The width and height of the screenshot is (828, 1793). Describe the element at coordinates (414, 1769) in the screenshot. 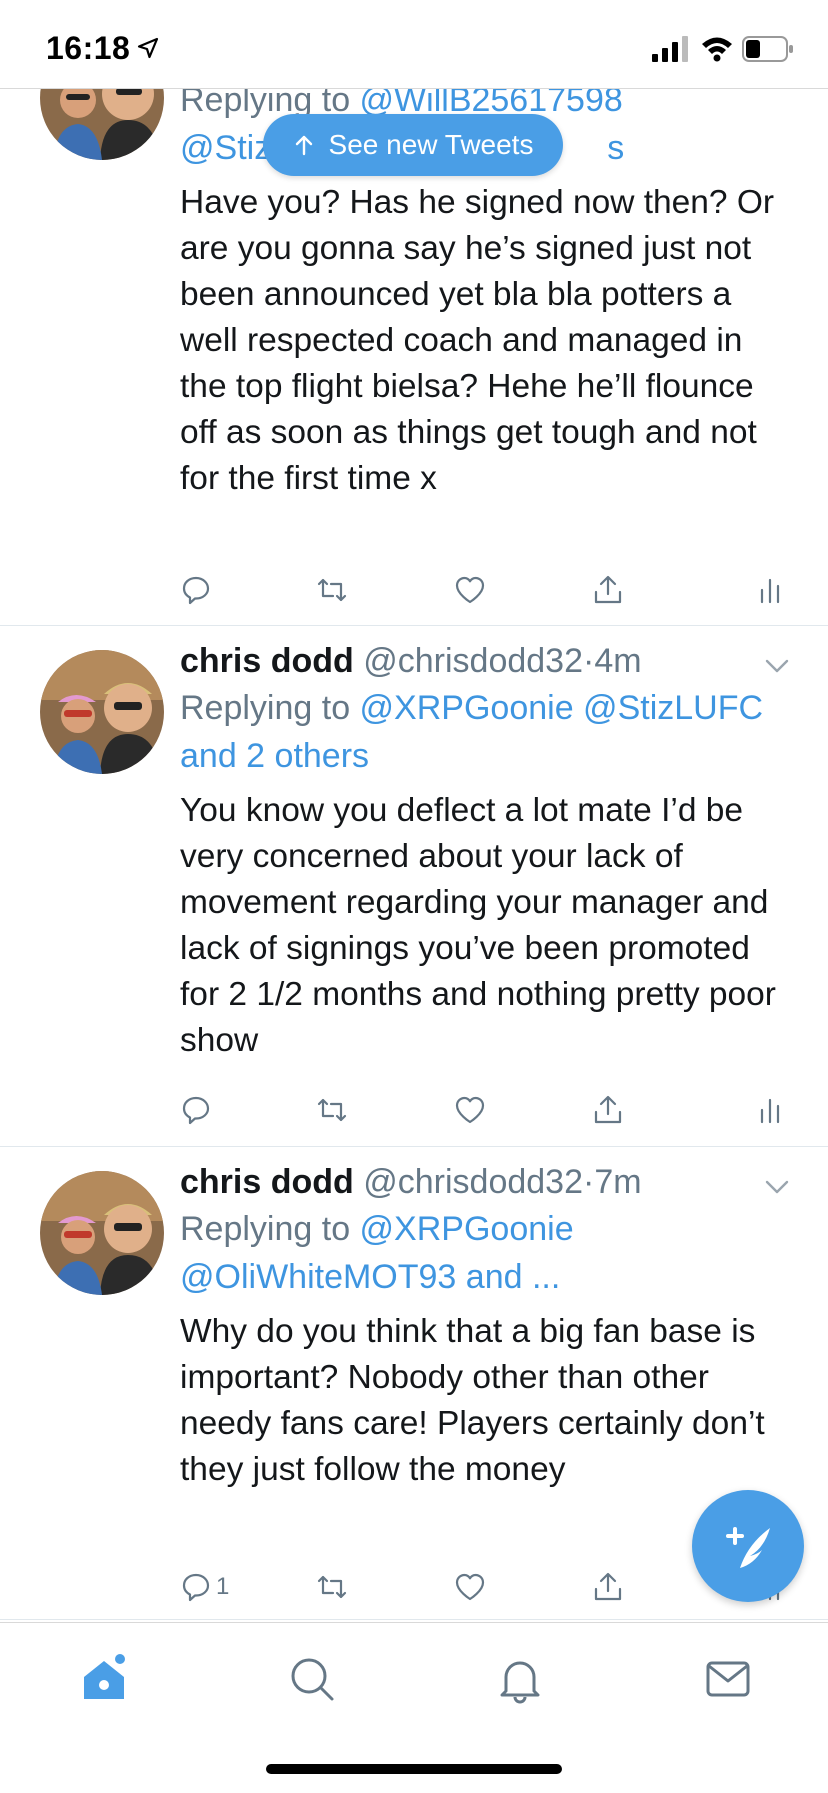

I see `home-indicator` at that location.